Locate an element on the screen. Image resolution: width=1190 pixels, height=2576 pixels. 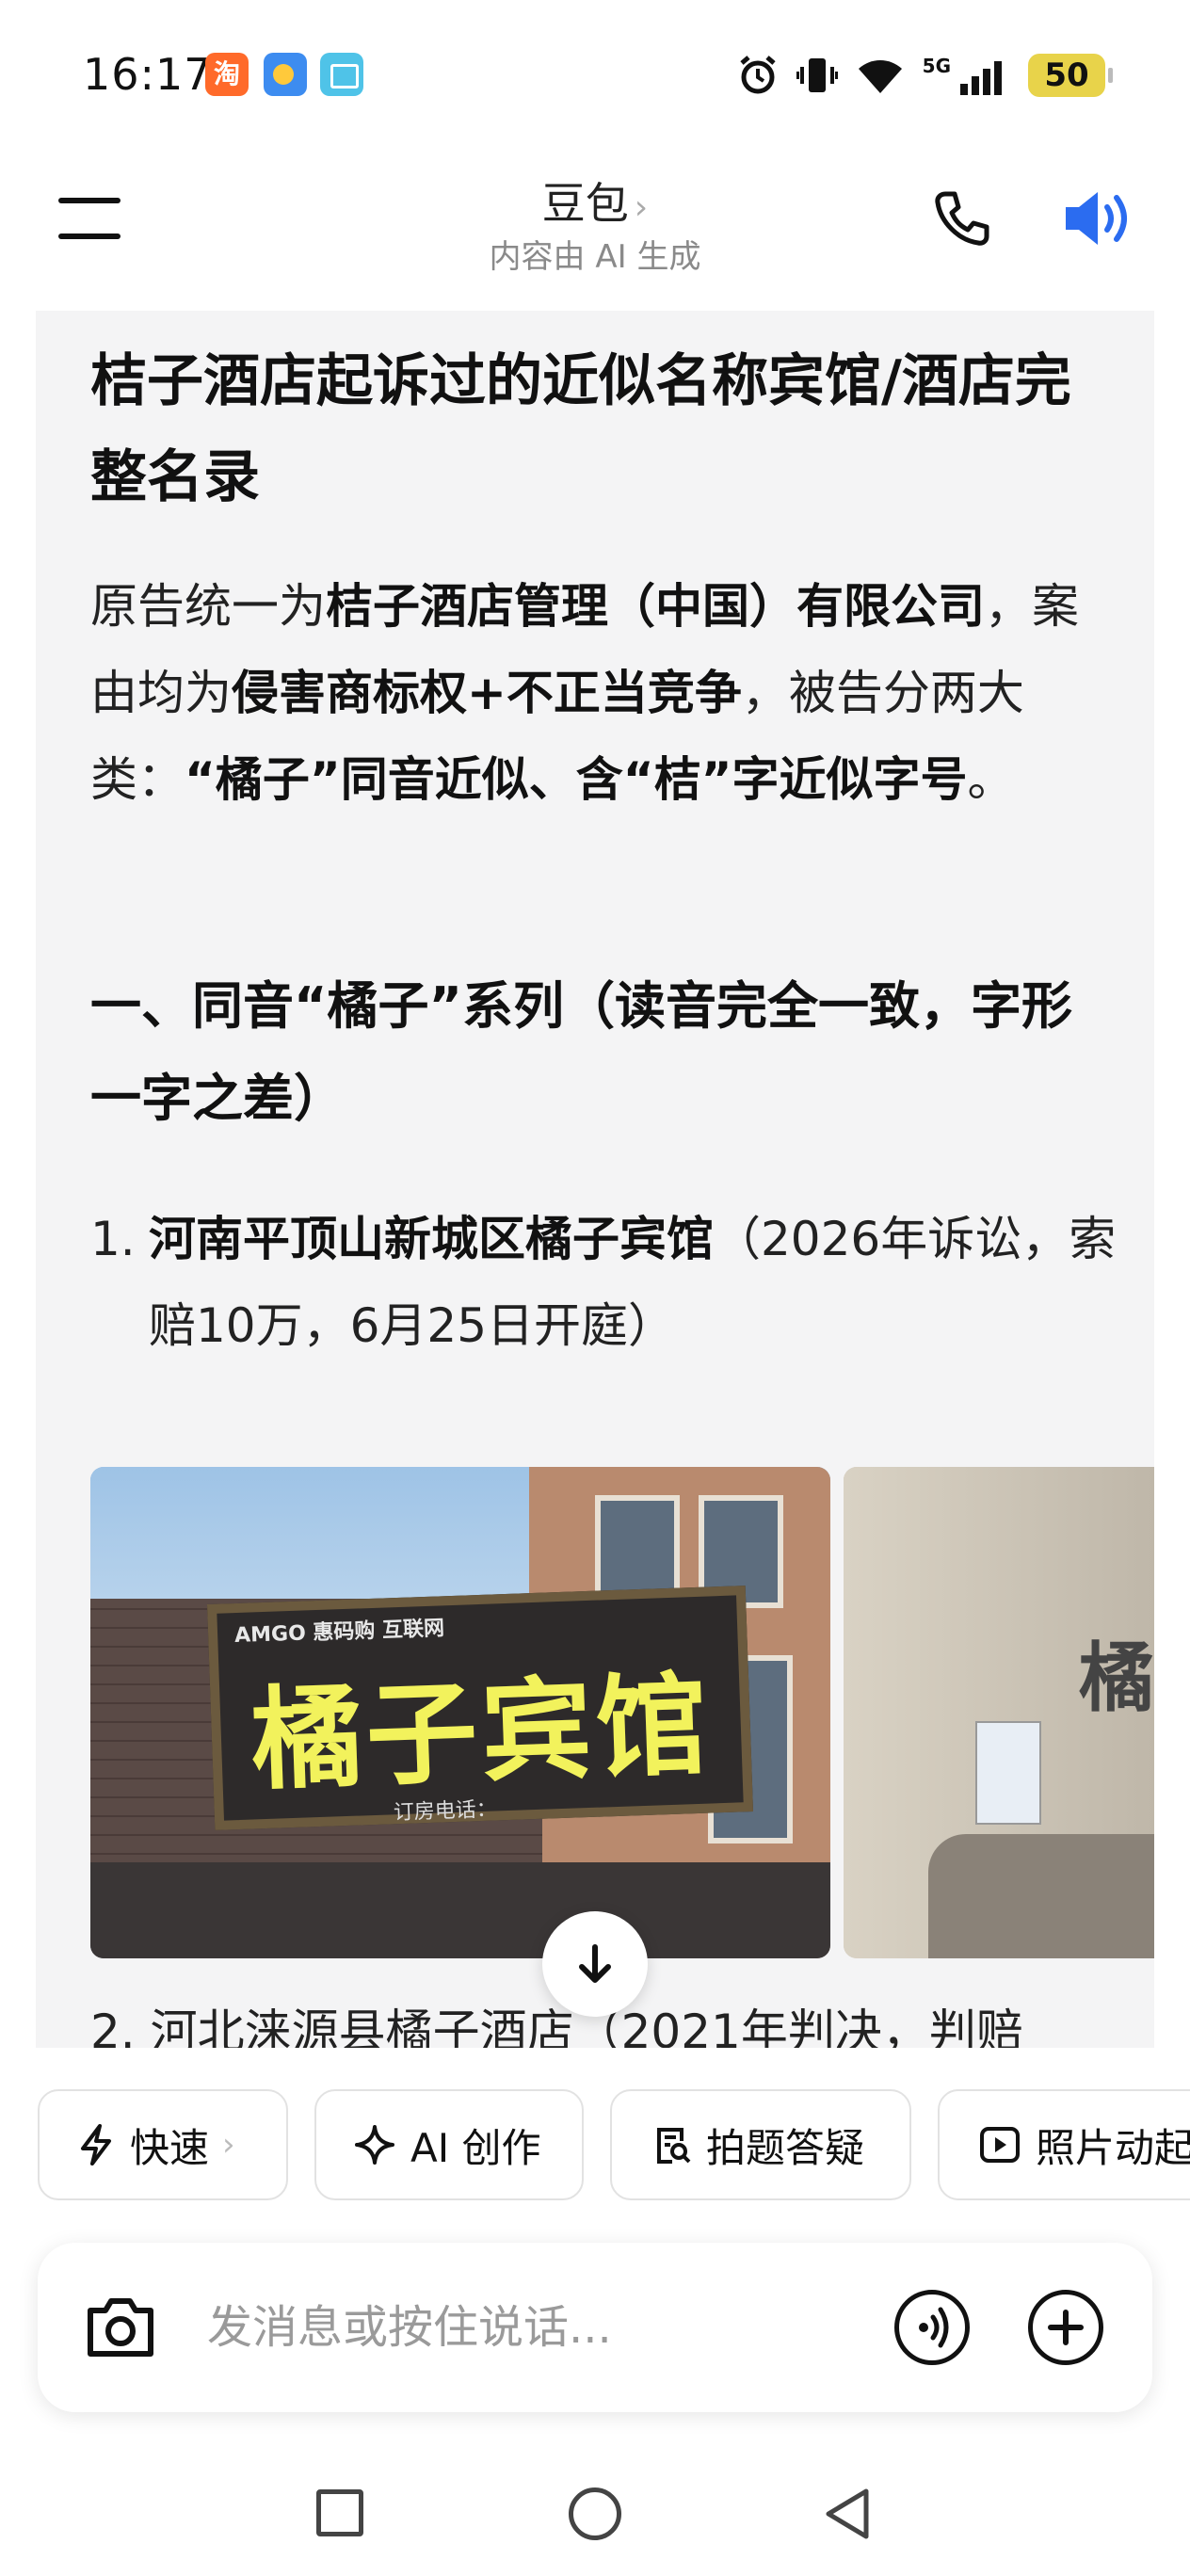
arrow-down-icon is located at coordinates (595, 1963).